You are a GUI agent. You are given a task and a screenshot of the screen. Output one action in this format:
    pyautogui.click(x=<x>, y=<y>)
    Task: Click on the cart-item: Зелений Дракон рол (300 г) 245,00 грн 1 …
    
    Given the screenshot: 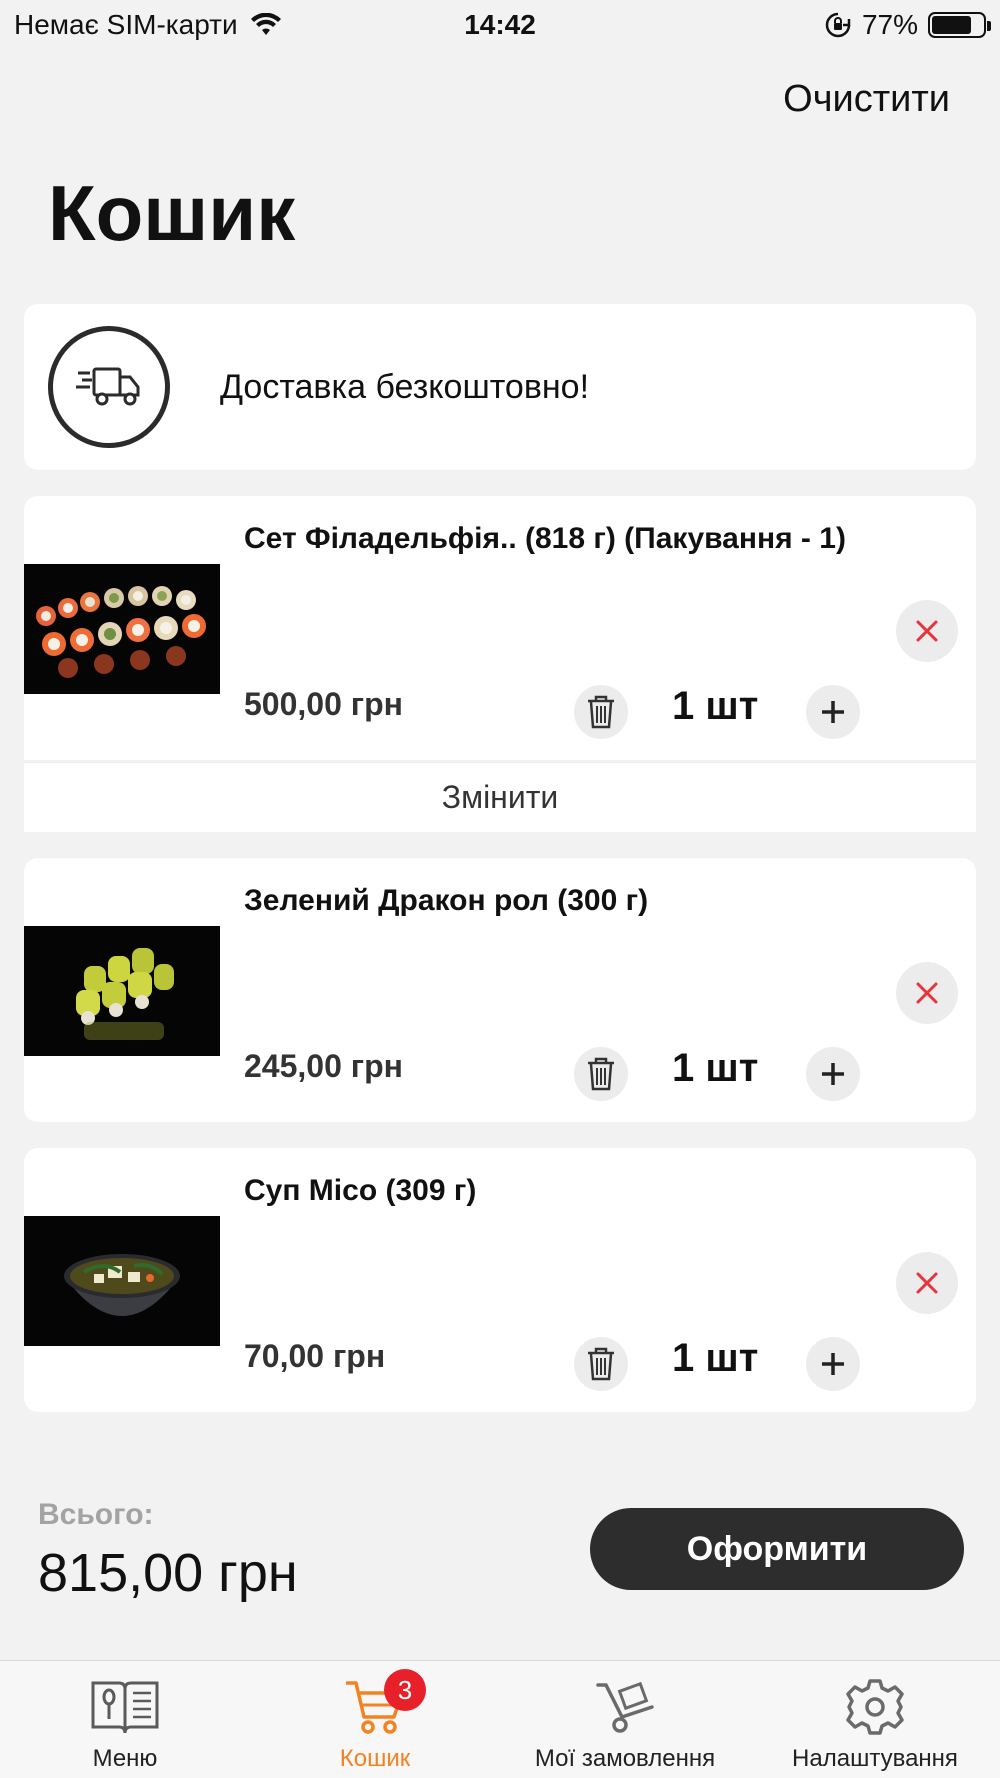 What is the action you would take?
    pyautogui.click(x=500, y=990)
    